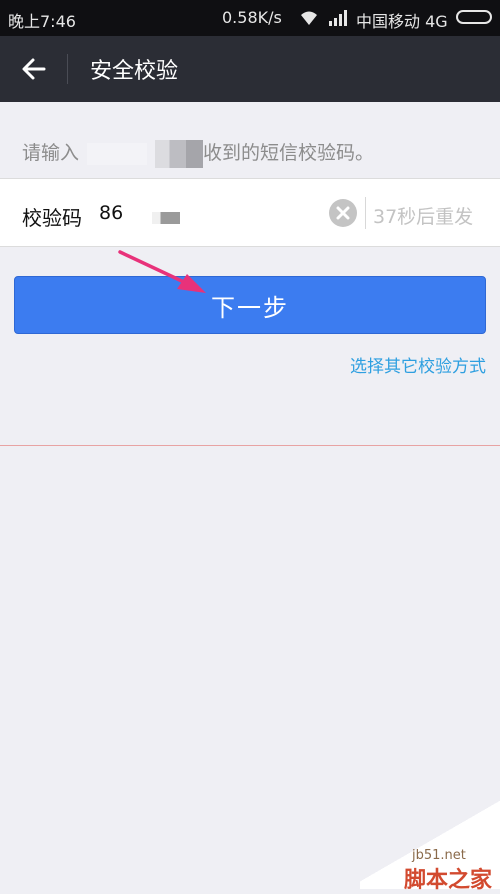 This screenshot has width=500, height=894. I want to click on verification-code-row: 校验码 37秒后重发, so click(250, 212).